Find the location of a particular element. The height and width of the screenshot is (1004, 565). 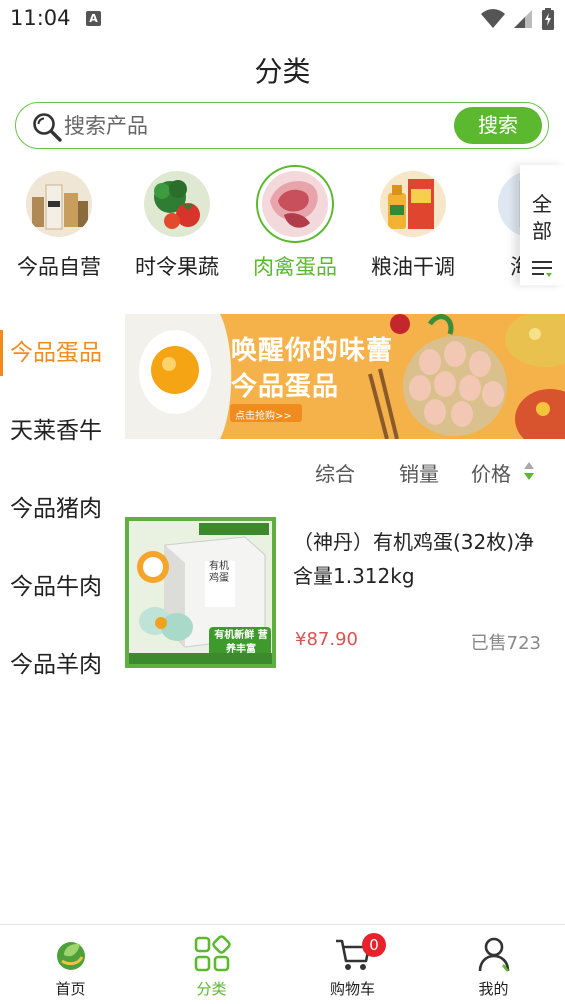

sort-arrows-icon is located at coordinates (529, 471).